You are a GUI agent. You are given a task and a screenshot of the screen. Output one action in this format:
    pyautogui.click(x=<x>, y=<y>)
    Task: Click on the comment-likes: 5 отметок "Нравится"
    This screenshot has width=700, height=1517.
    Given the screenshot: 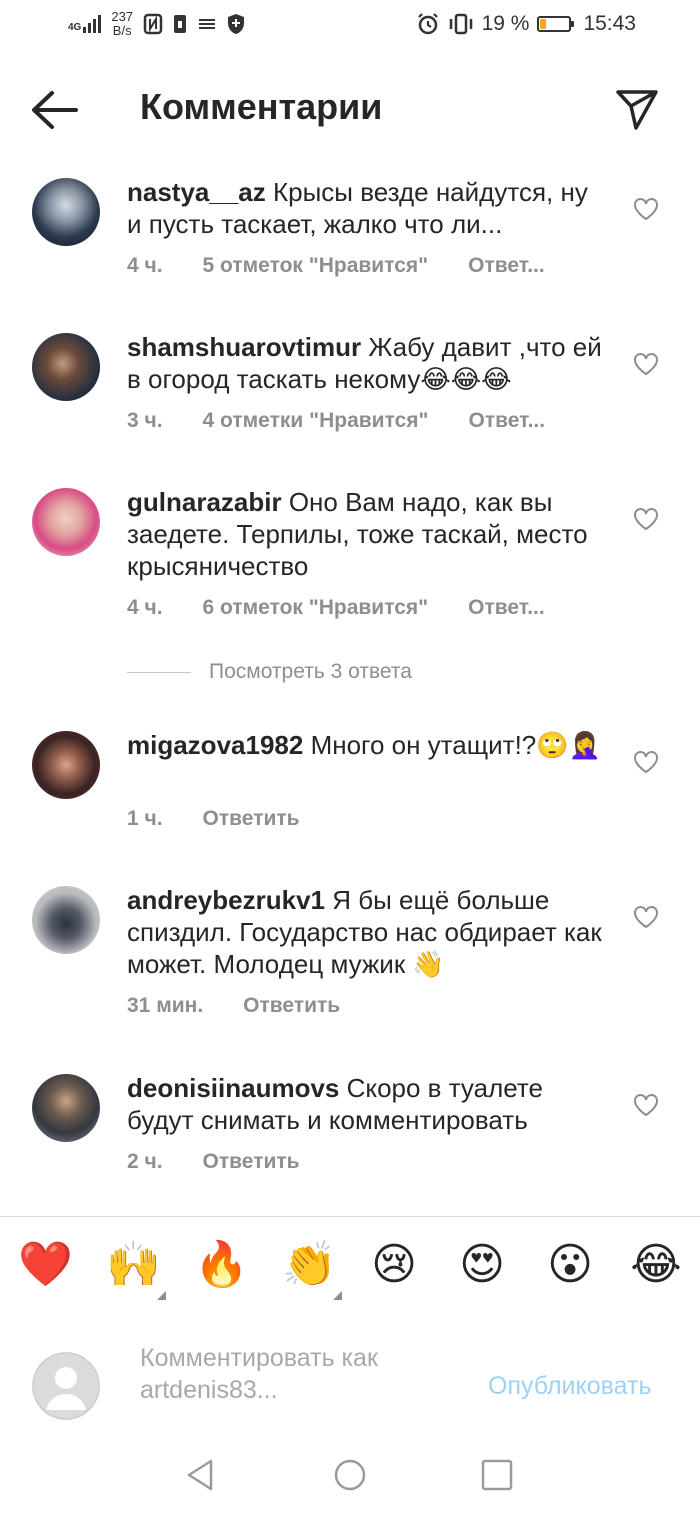 What is the action you would take?
    pyautogui.click(x=316, y=266)
    